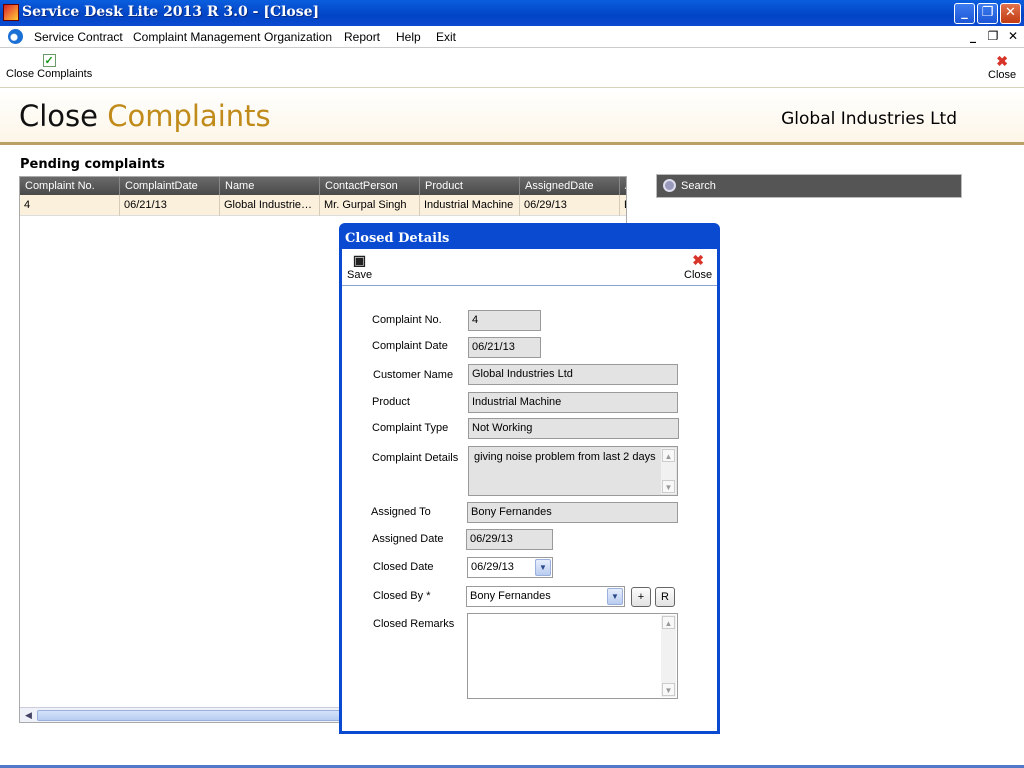  Describe the element at coordinates (270, 186) in the screenshot. I see `column-header-name: Name` at that location.